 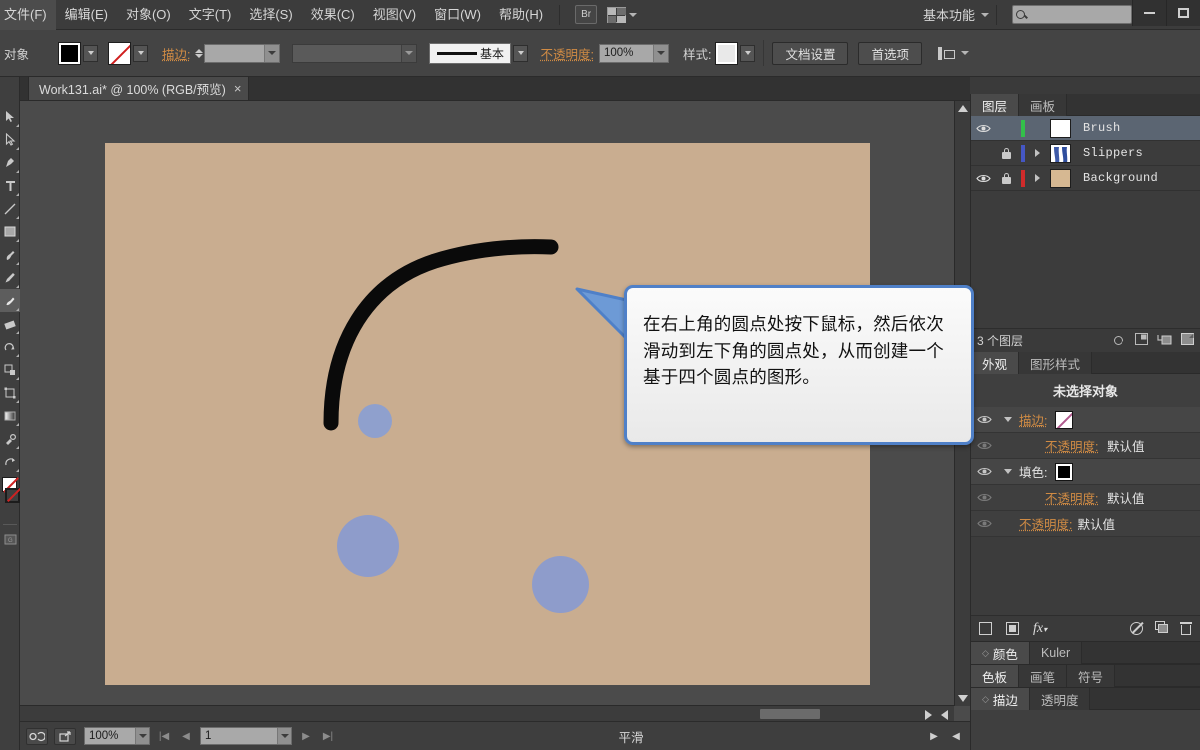 I want to click on minimize-button, so click(x=1149, y=13).